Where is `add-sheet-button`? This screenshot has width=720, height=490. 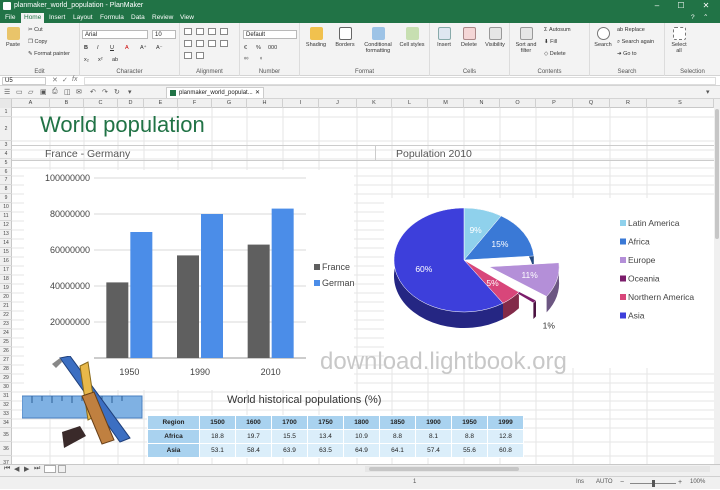 add-sheet-button is located at coordinates (62, 469).